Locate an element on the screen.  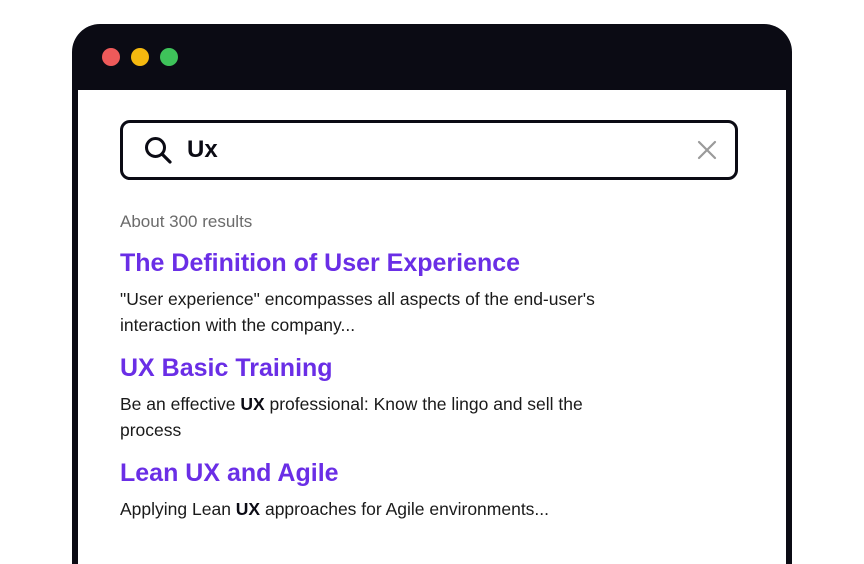
results-count: About 300 results is located at coordinates (186, 221).